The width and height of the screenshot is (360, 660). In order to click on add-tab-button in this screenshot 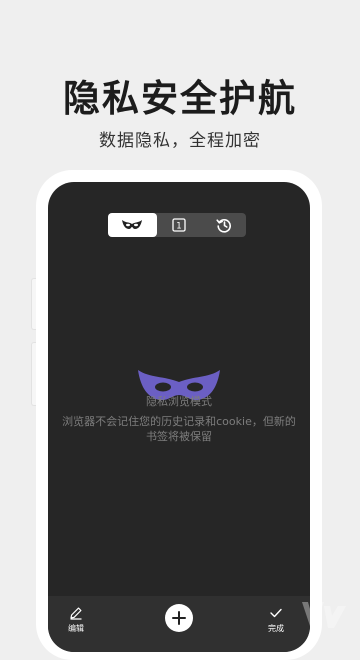, I will do `click(179, 618)`.